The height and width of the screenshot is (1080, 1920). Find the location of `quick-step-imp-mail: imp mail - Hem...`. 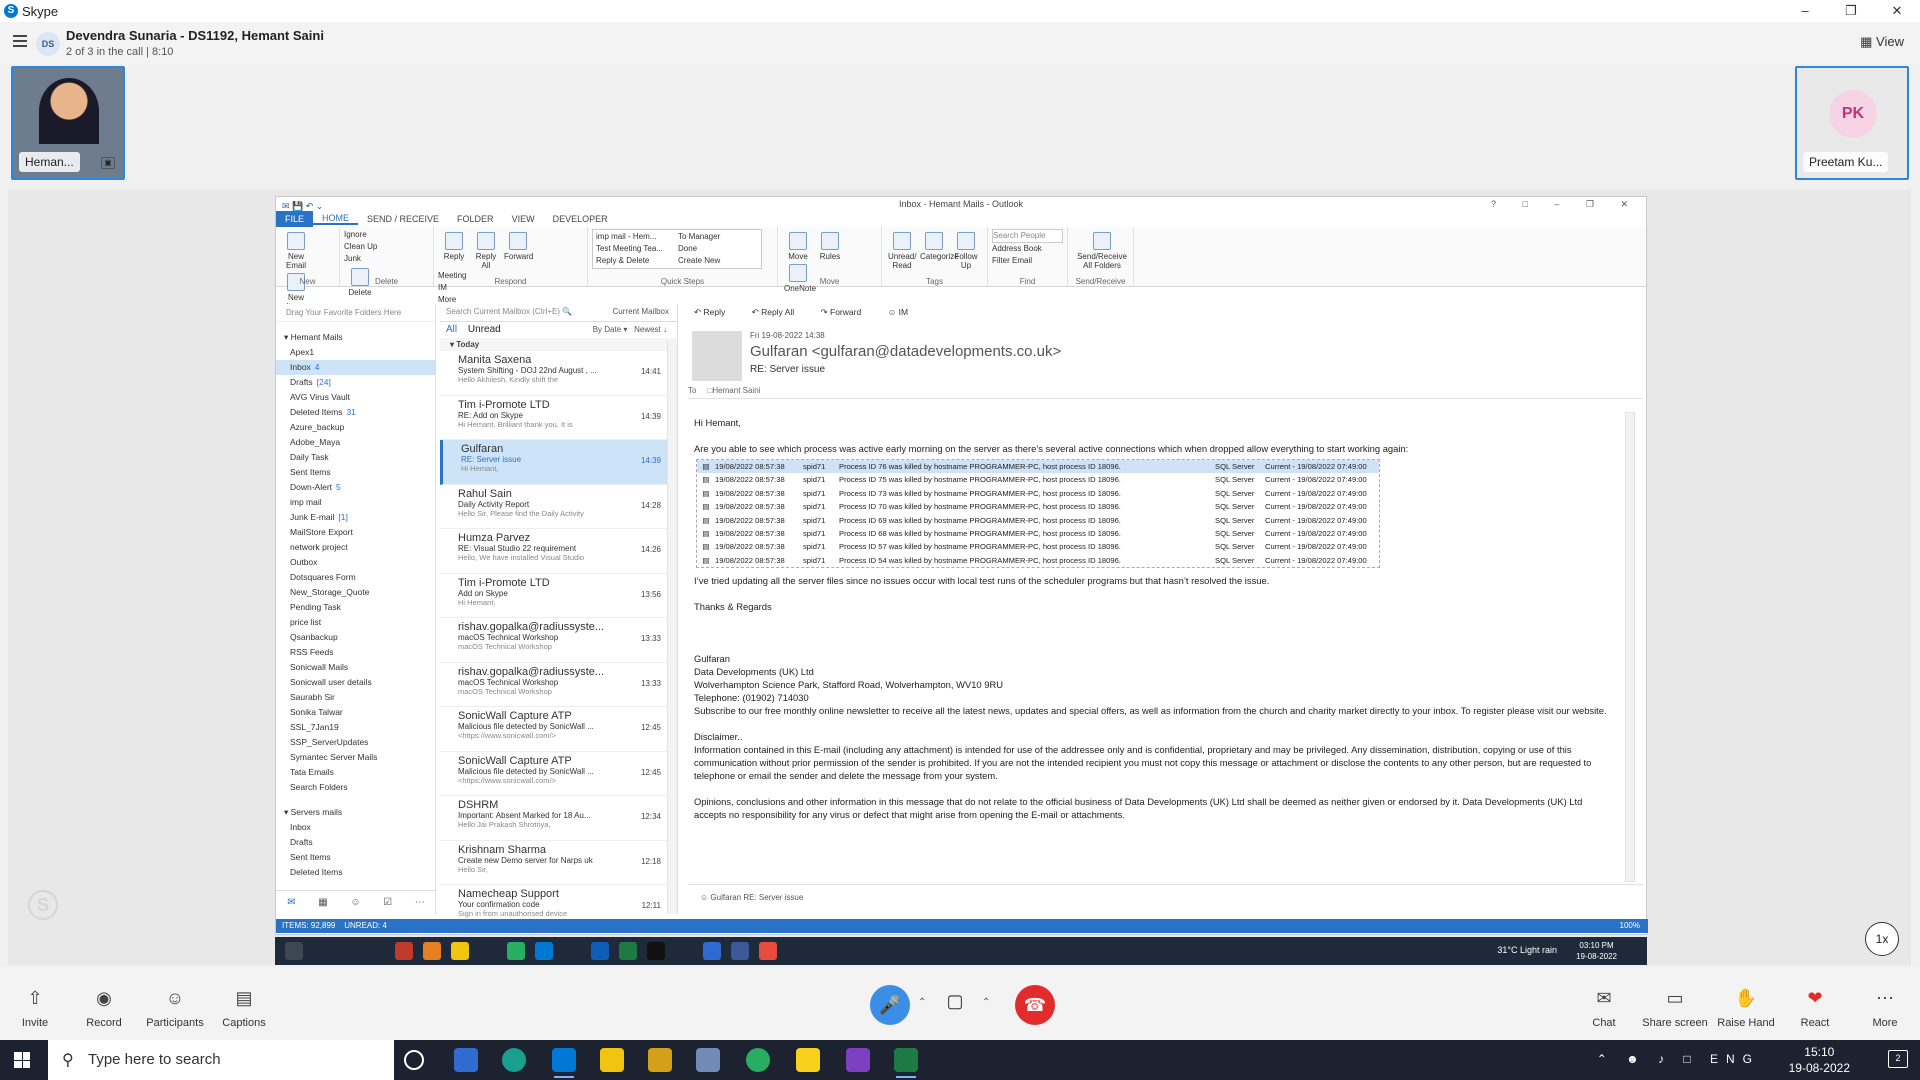

quick-step-imp-mail: imp mail - Hem... is located at coordinates (637, 237).